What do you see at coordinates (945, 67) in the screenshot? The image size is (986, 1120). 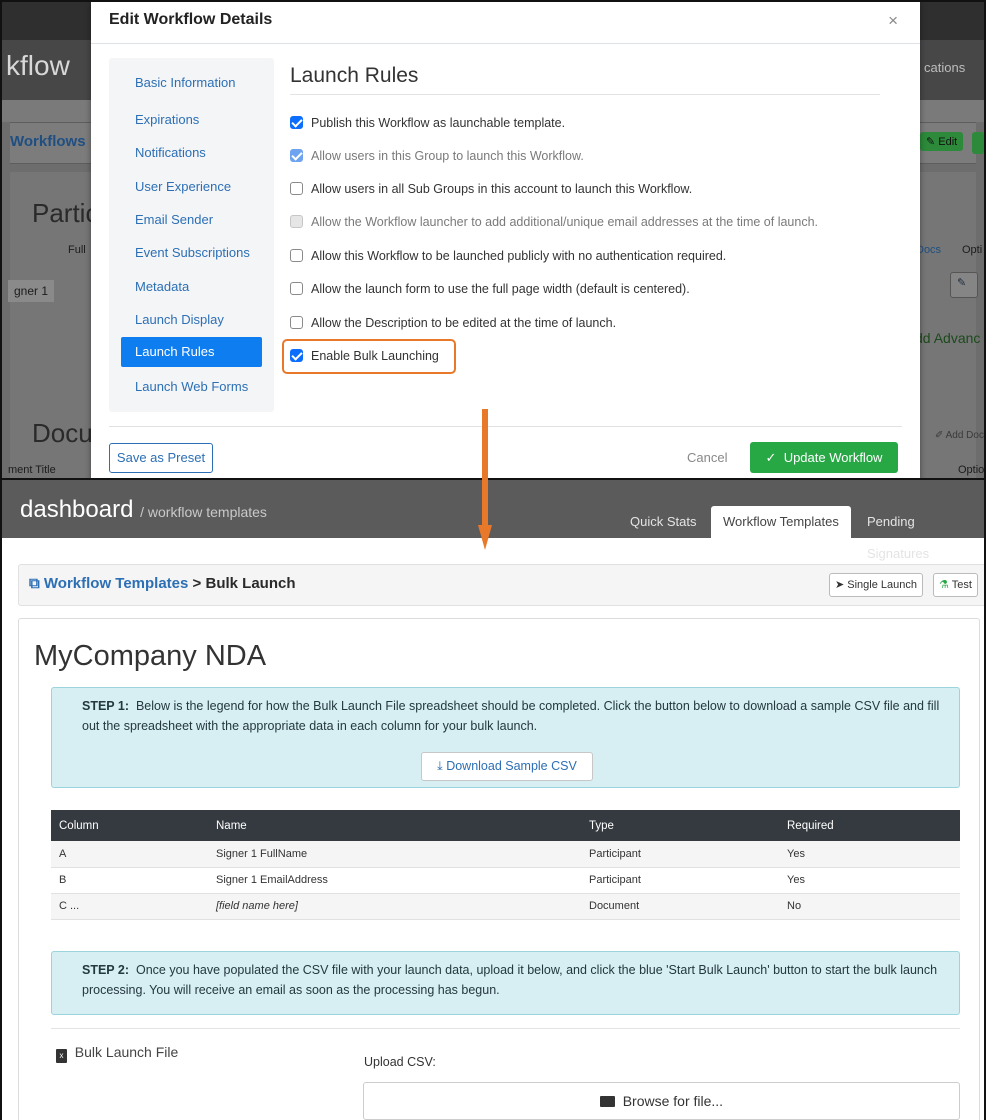 I see `background-nav-right: cations` at bounding box center [945, 67].